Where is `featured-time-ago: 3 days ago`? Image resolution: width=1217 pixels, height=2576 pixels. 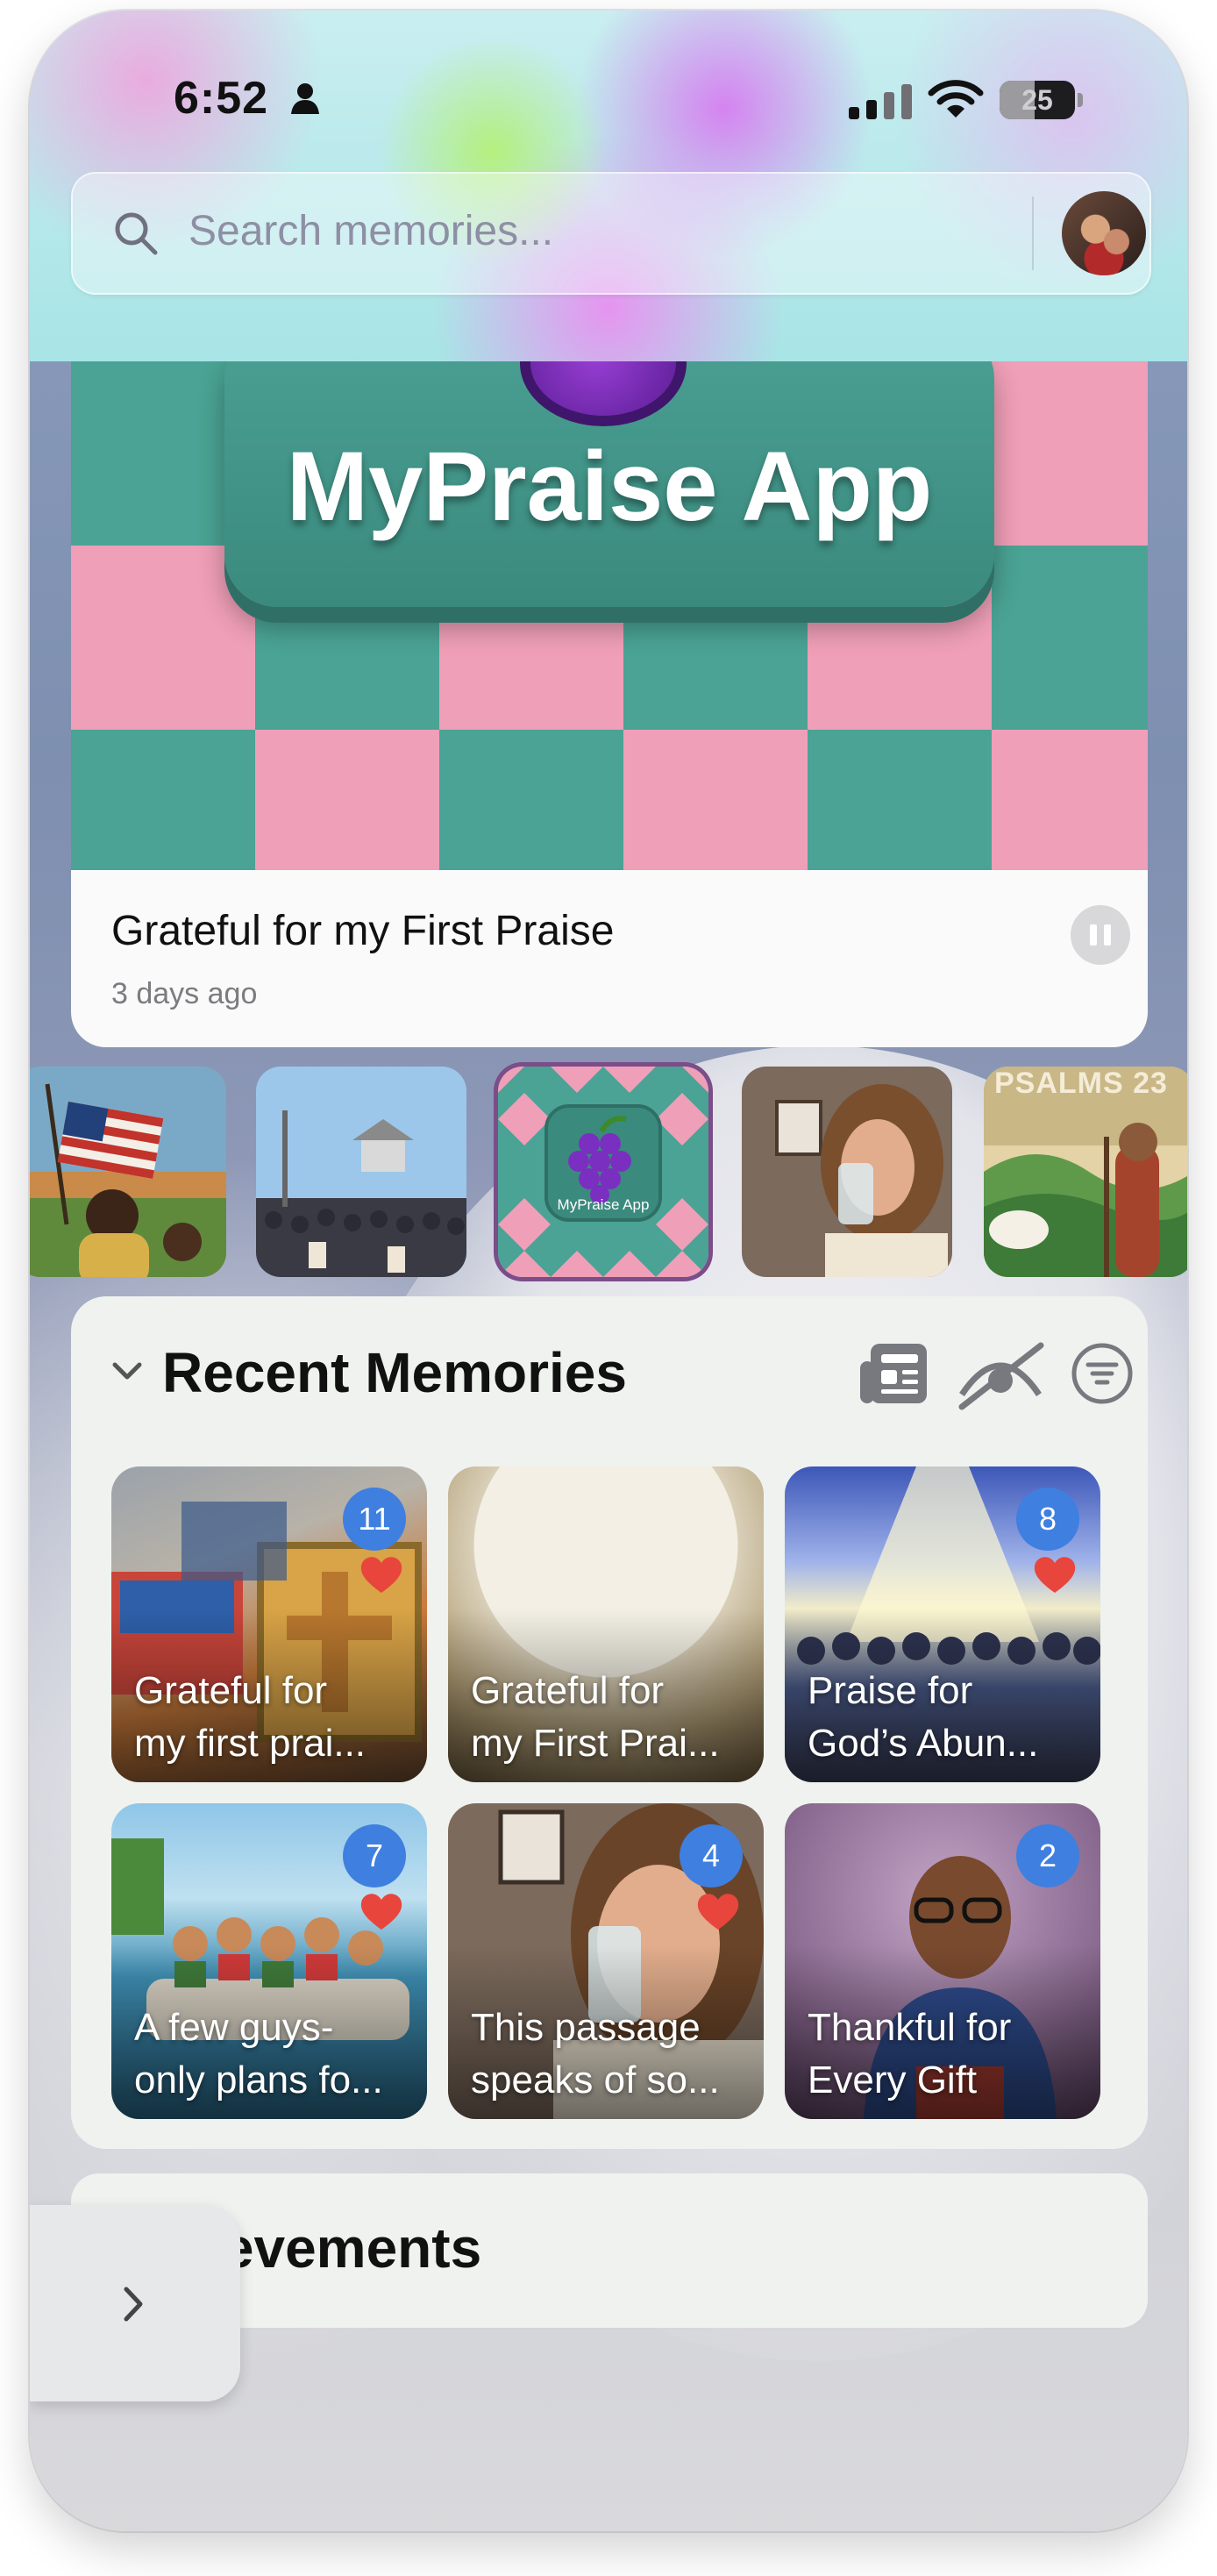 featured-time-ago: 3 days ago is located at coordinates (184, 994).